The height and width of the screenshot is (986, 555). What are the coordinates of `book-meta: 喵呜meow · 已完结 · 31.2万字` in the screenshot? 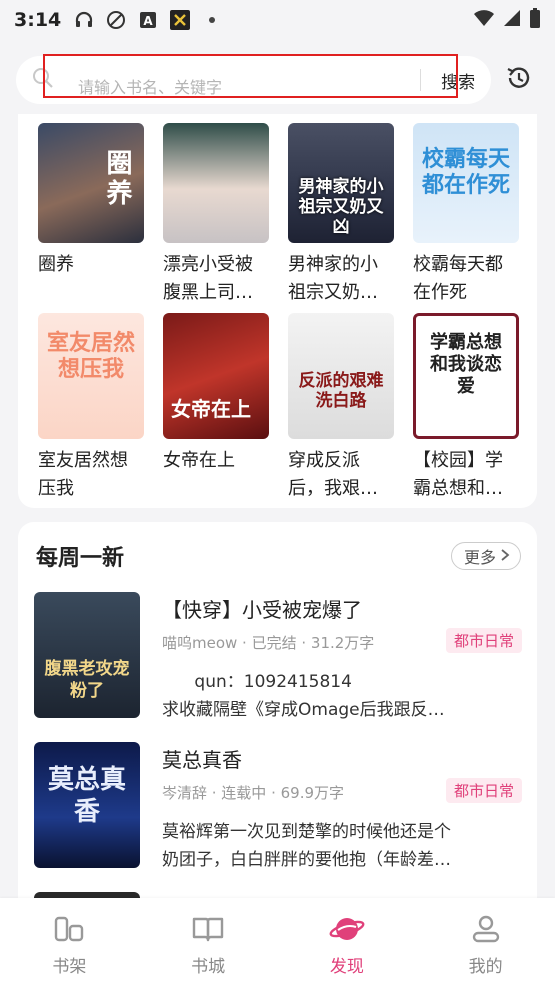 It's located at (268, 643).